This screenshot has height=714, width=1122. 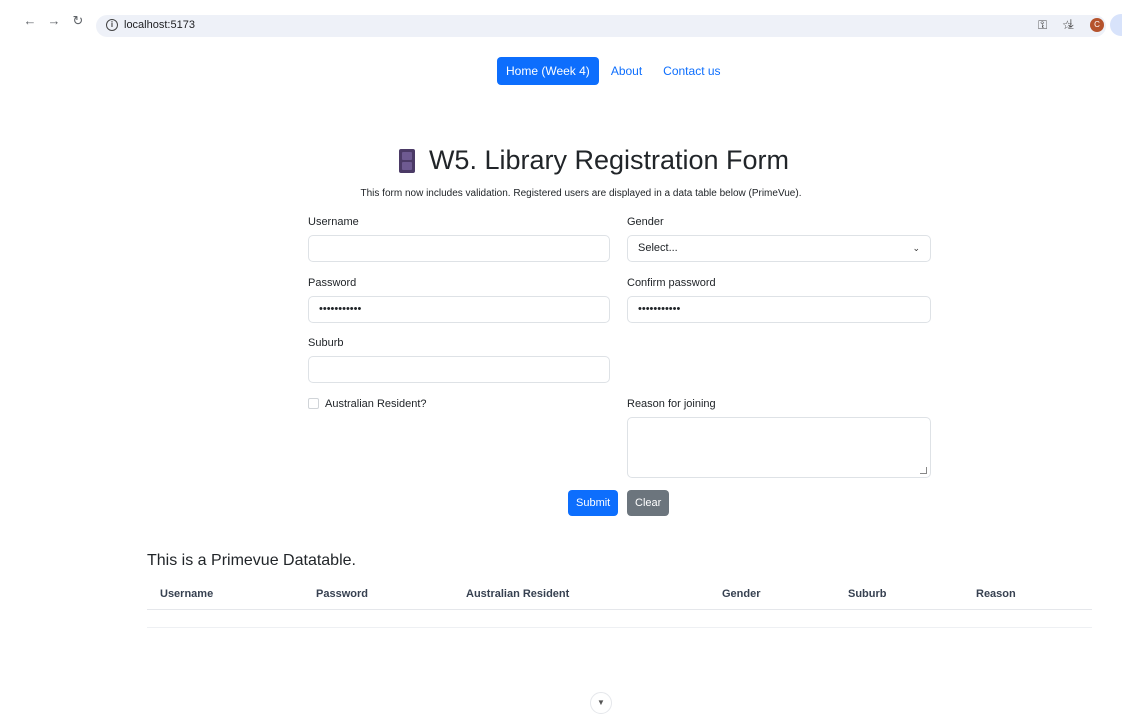 What do you see at coordinates (342, 594) in the screenshot?
I see `column-password: Password` at bounding box center [342, 594].